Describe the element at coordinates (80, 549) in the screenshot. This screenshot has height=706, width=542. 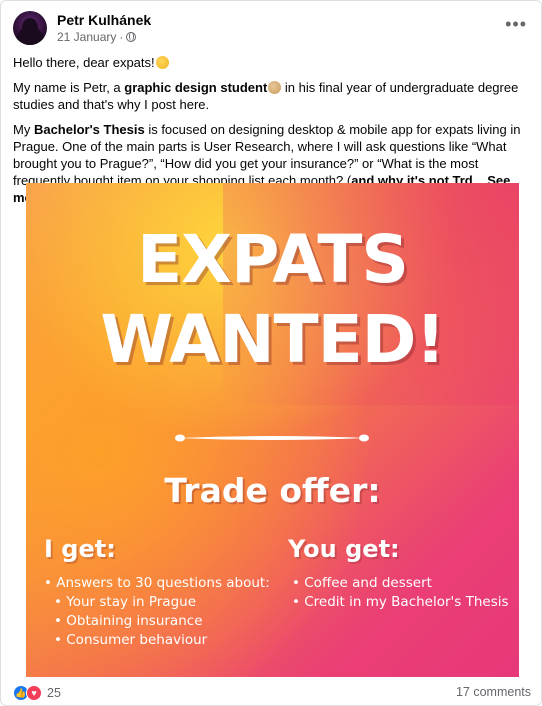
I see `i-get-title: I get:` at that location.